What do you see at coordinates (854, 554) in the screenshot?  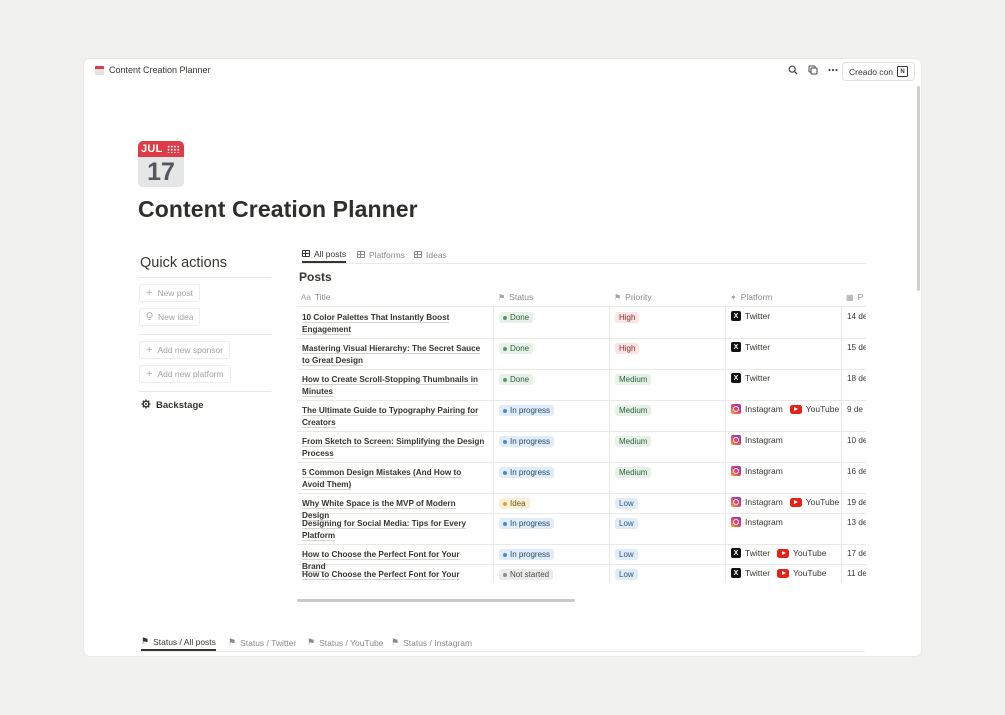 I see `date-cell: 17 de` at bounding box center [854, 554].